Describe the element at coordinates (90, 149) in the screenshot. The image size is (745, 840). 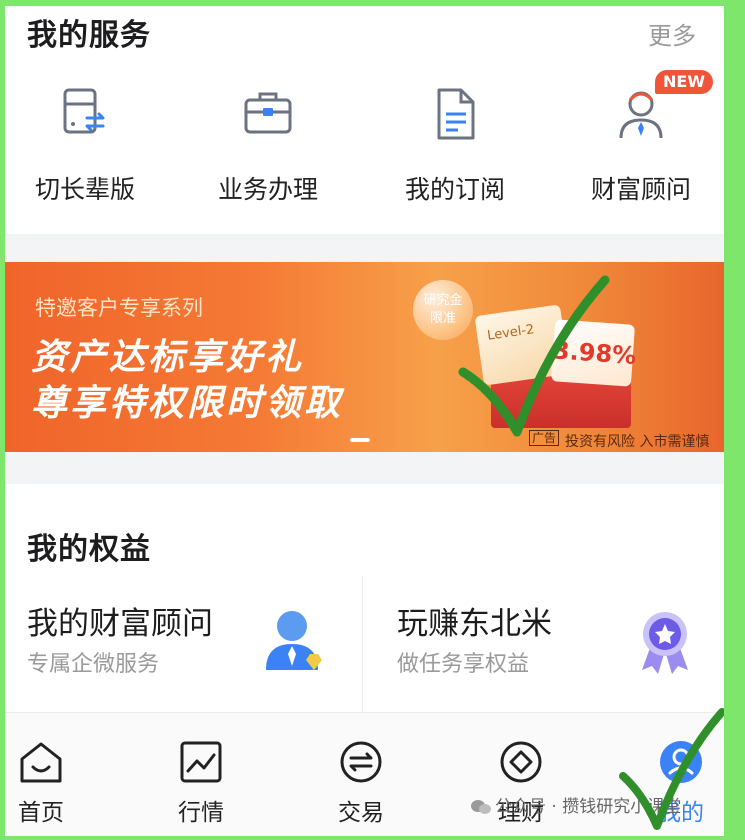
I see `service-elder-mode: 切长辈版` at that location.